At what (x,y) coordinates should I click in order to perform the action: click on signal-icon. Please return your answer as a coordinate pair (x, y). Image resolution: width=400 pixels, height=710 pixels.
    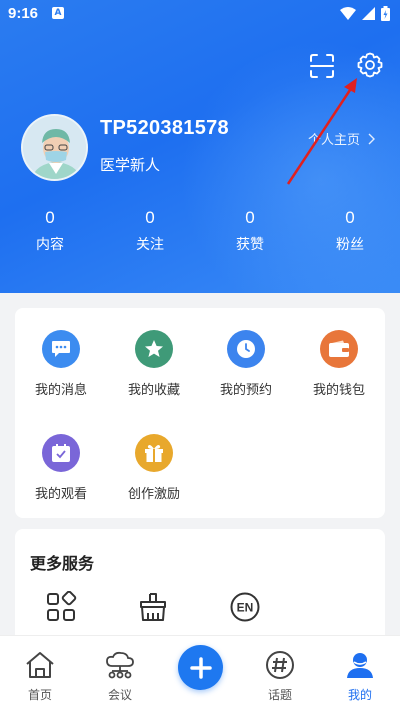
    Looking at the image, I should click on (368, 13).